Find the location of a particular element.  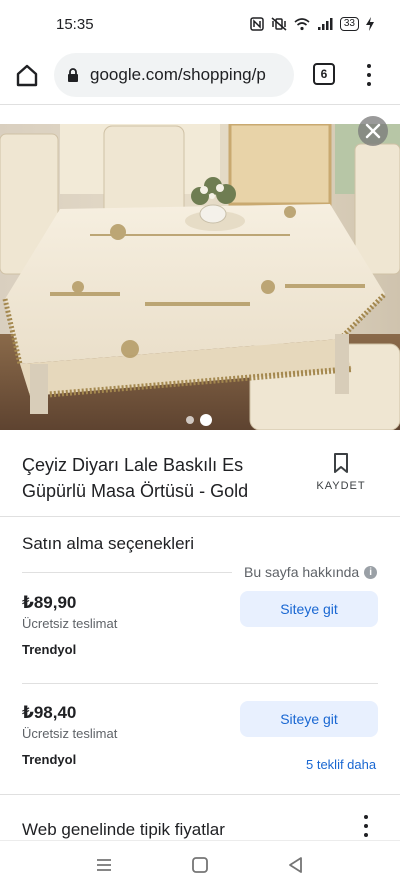

system-nav-bar is located at coordinates (200, 864).